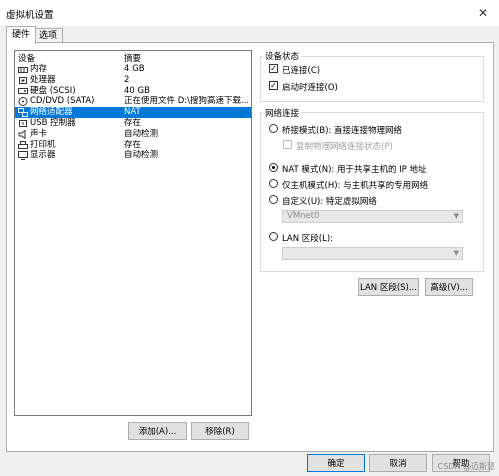 The height and width of the screenshot is (476, 499). I want to click on device-name: 打印机, so click(43, 144).